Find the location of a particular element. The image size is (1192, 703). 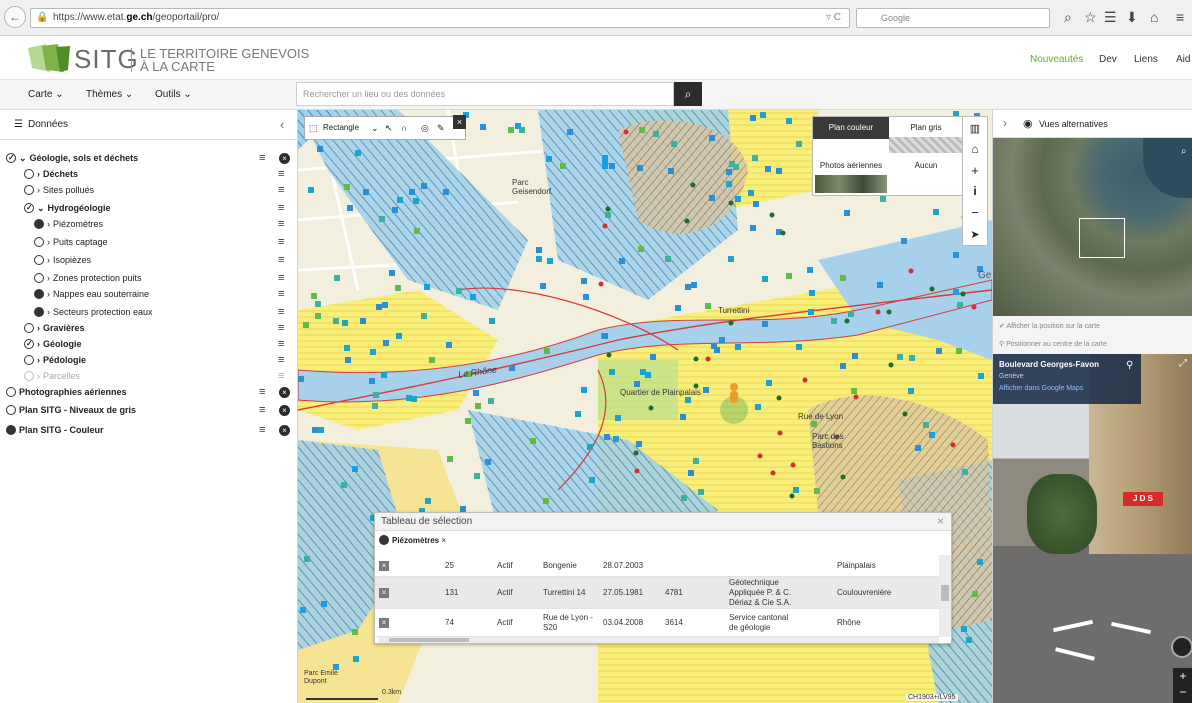

layer-item: › Déchets is located at coordinates (51, 174).